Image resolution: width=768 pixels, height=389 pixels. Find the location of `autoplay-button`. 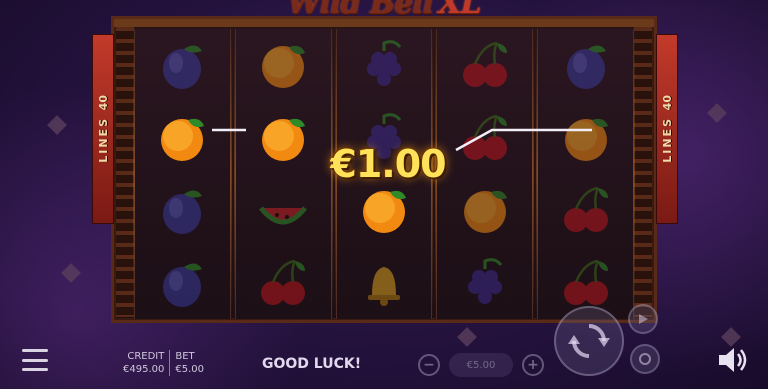

autoplay-button is located at coordinates (643, 319).